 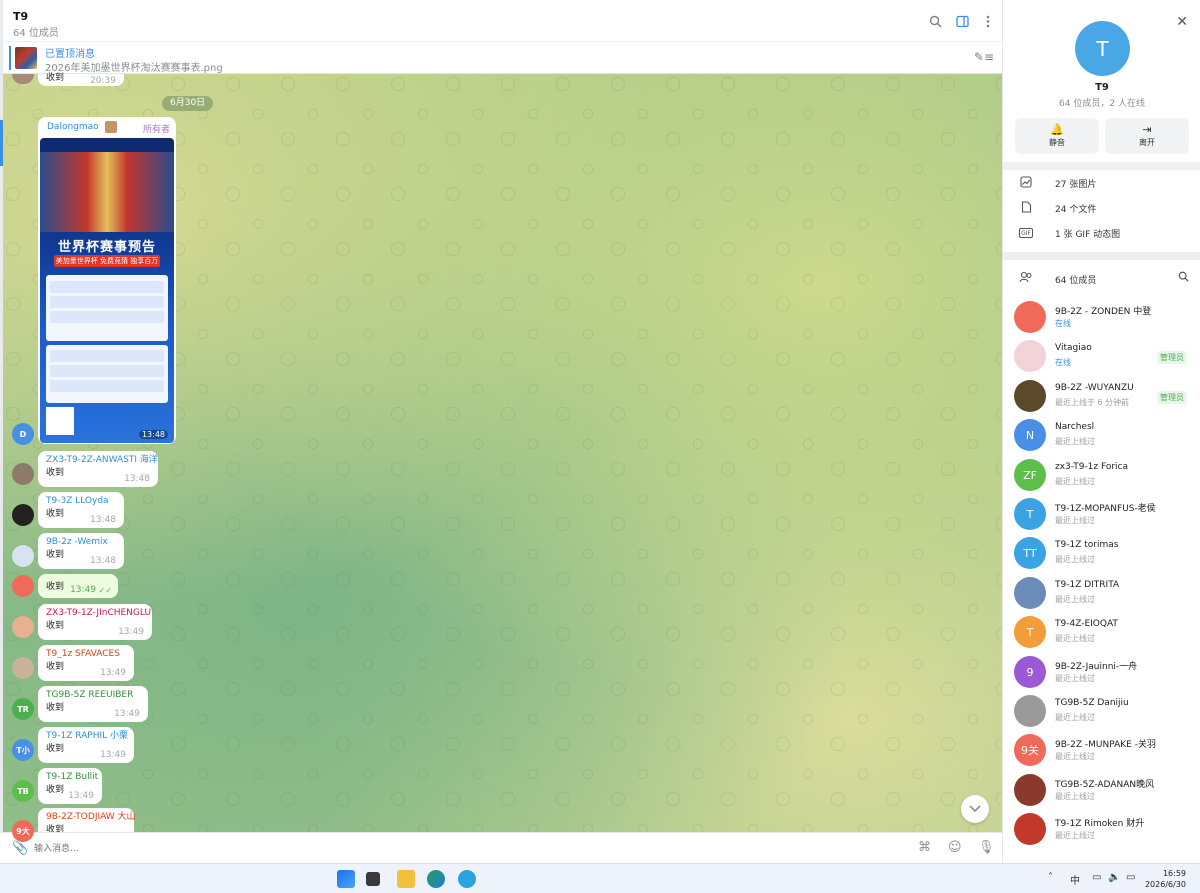 What do you see at coordinates (502, 58) in the screenshot?
I see `pinned-message-bar: 已置顶消息 2026年美加墨世界杯淘汰赛赛事表.png ✎≡` at bounding box center [502, 58].